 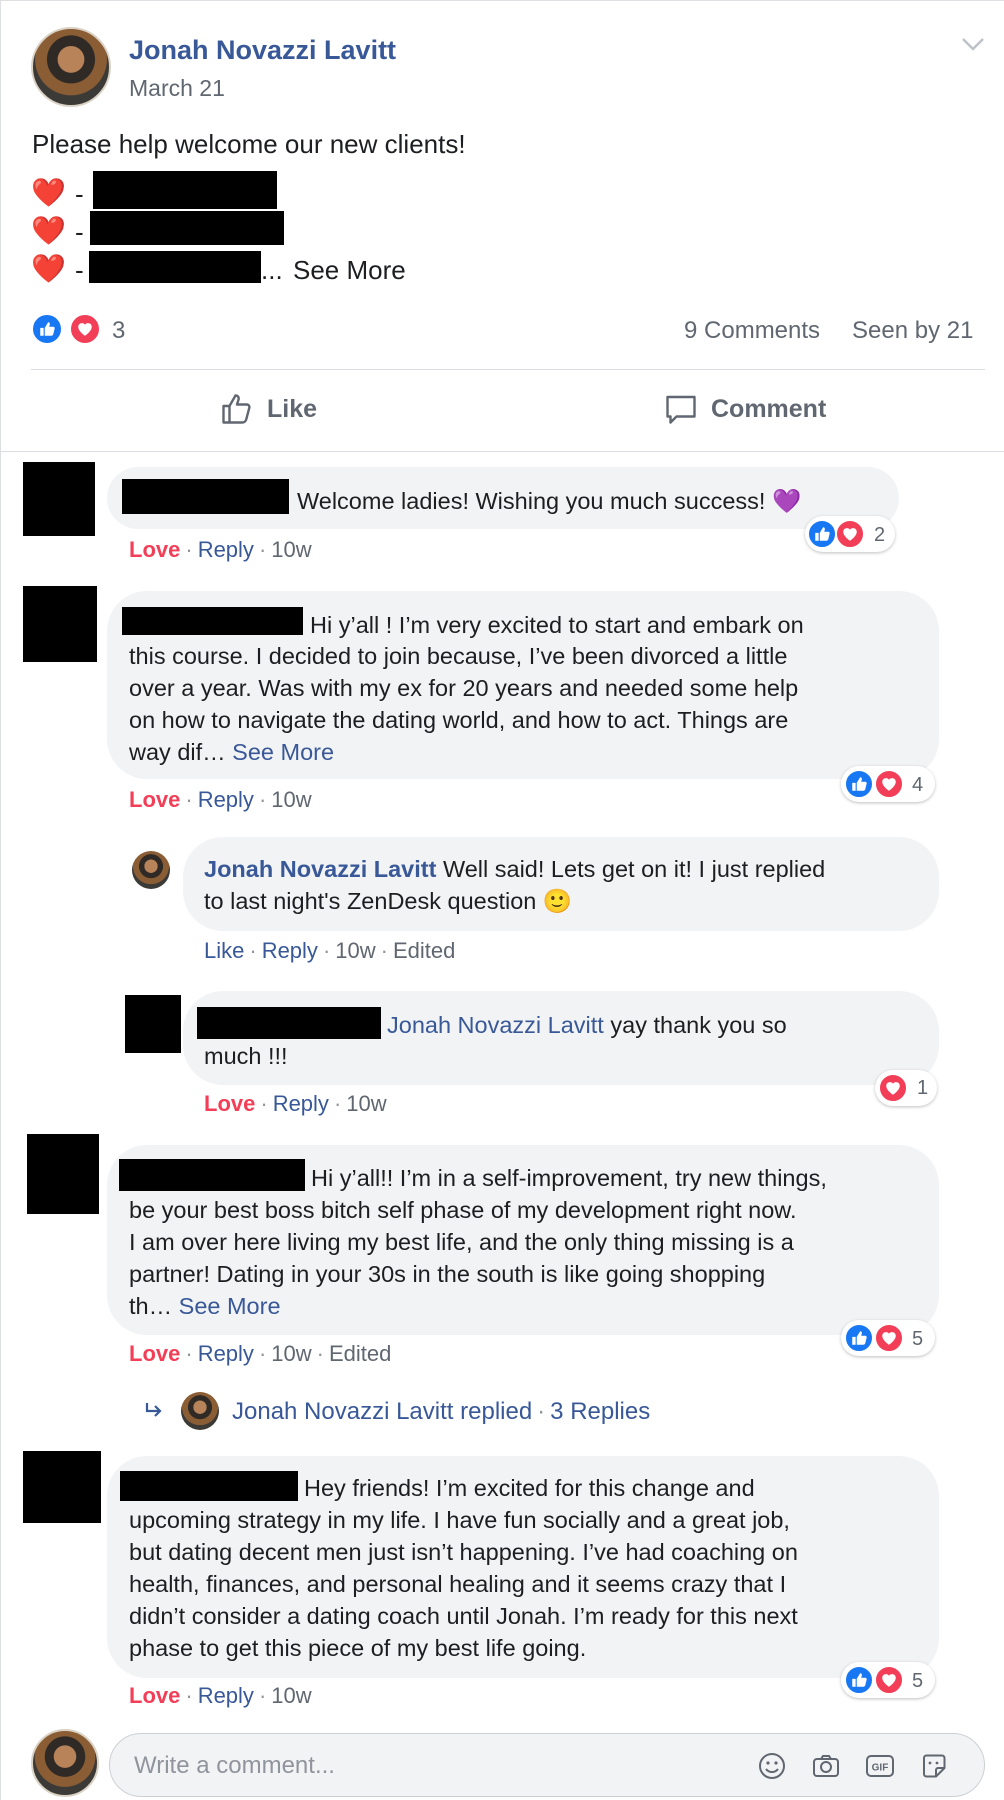 I want to click on comment-outline-icon, so click(x=681, y=409).